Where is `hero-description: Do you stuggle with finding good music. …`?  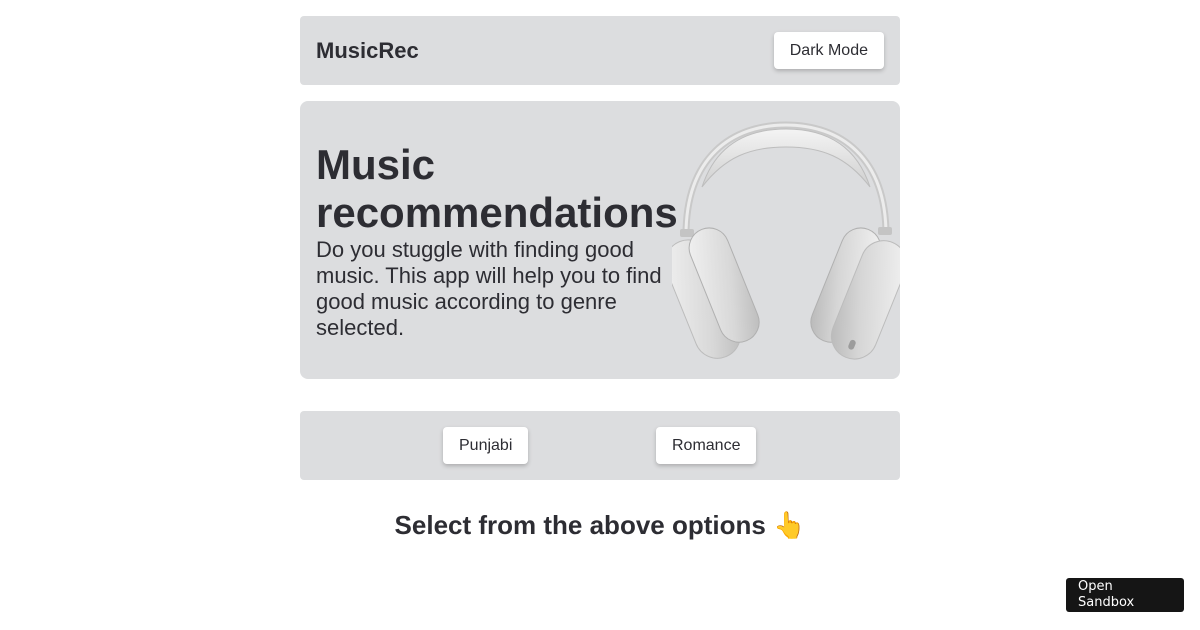 hero-description: Do you stuggle with finding good music. … is located at coordinates (489, 288).